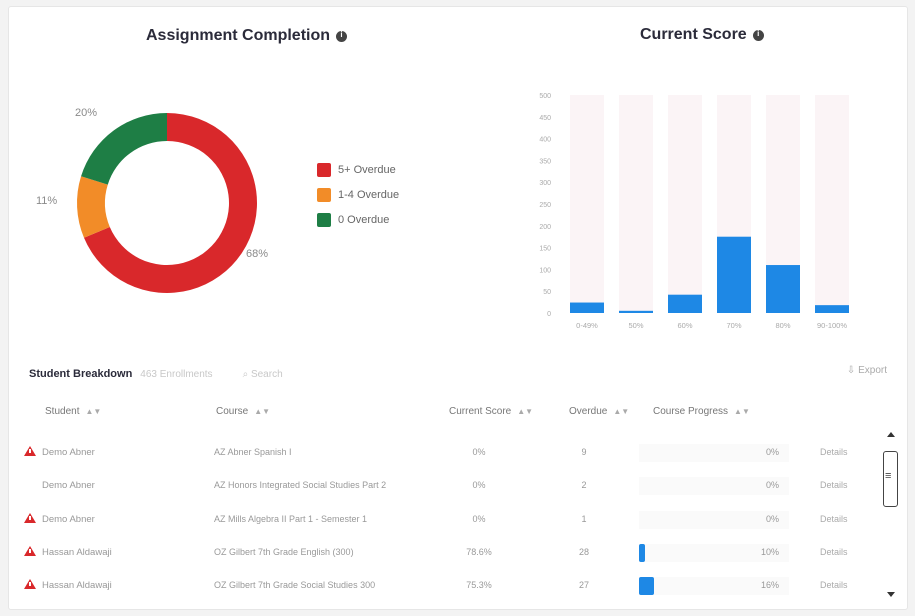  What do you see at coordinates (545, 161) in the screenshot?
I see `y-tick-label: 350` at bounding box center [545, 161].